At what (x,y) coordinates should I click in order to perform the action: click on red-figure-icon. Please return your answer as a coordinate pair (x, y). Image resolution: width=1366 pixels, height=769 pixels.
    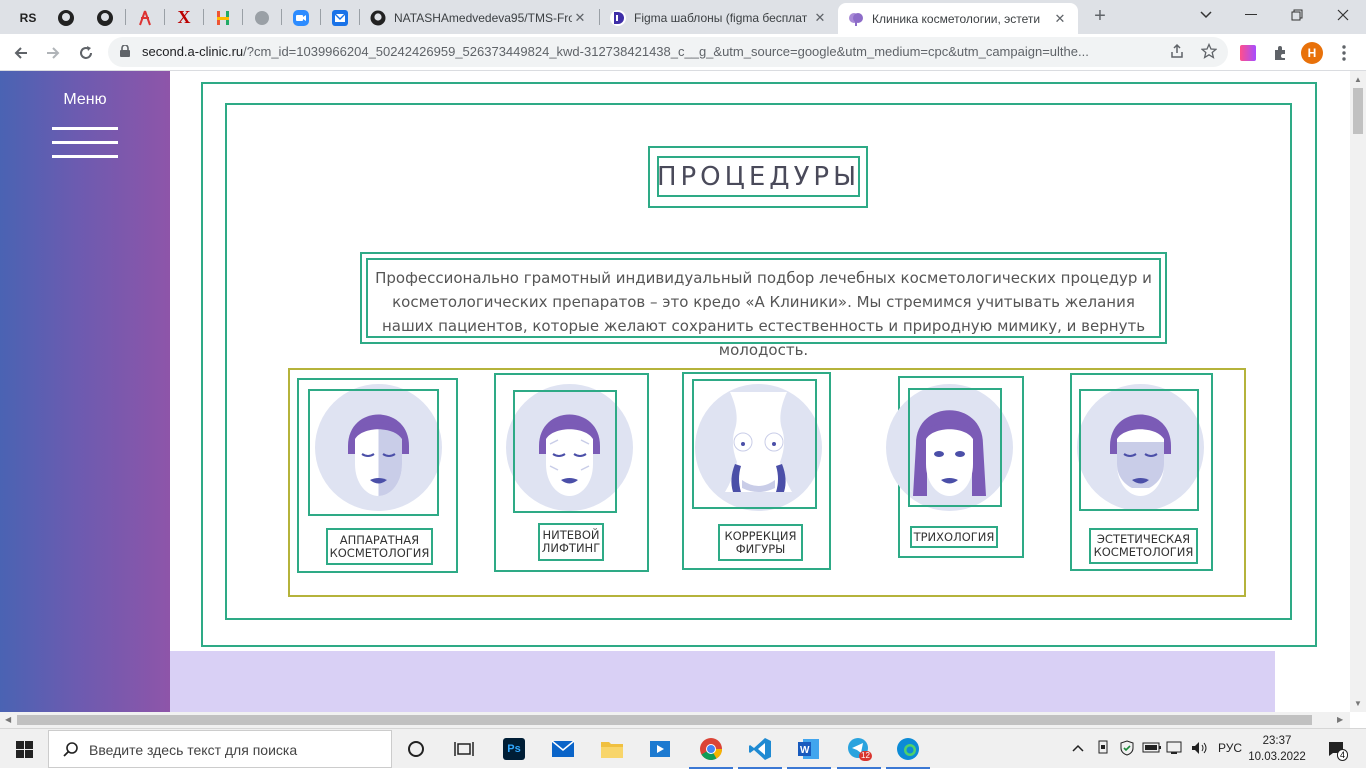
    Looking at the image, I should click on (145, 17).